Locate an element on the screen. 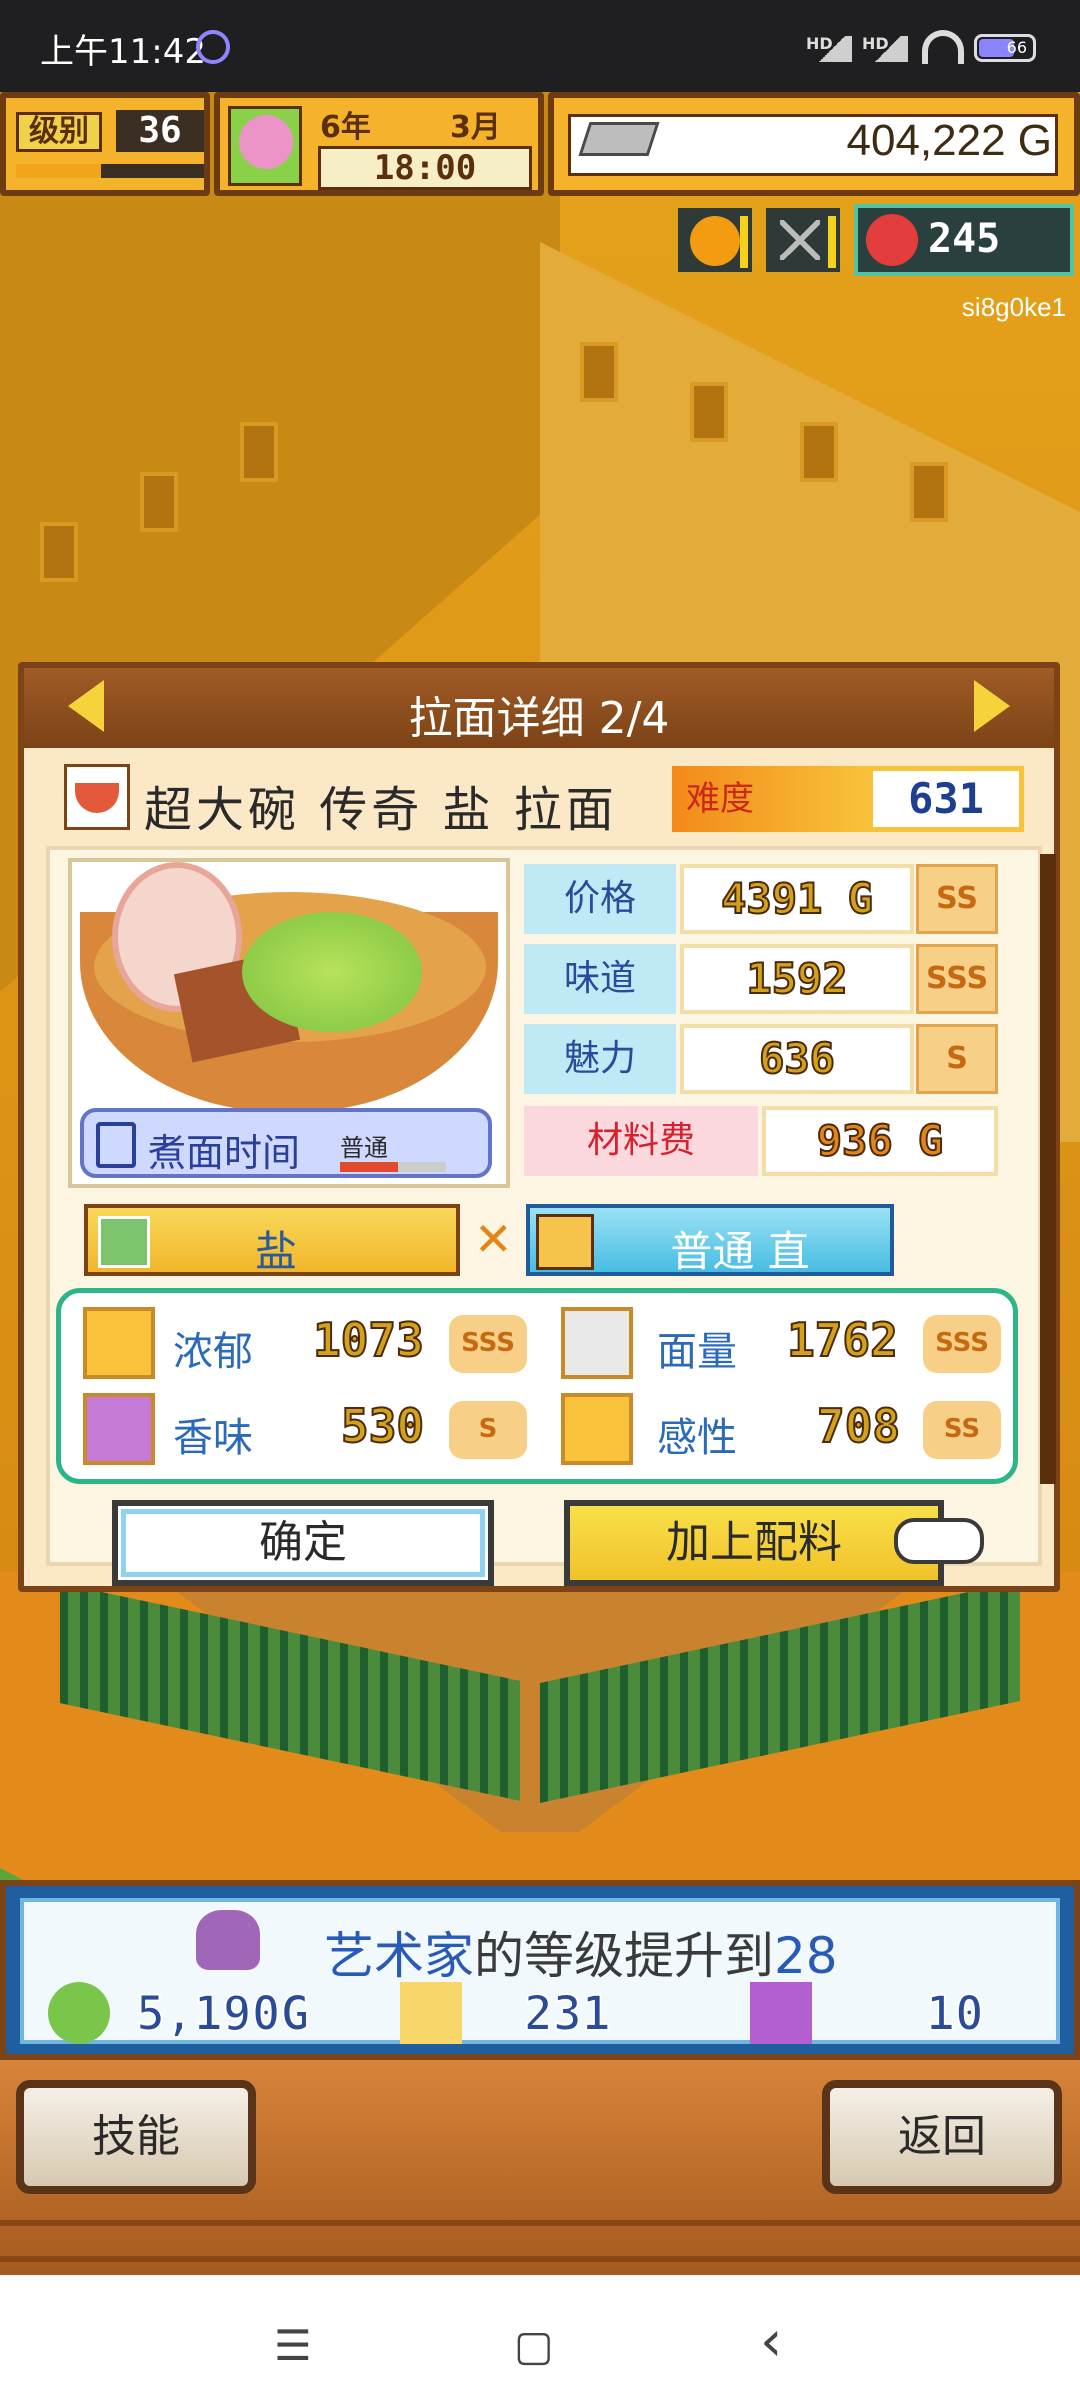  scrollbar is located at coordinates (1048, 1169).